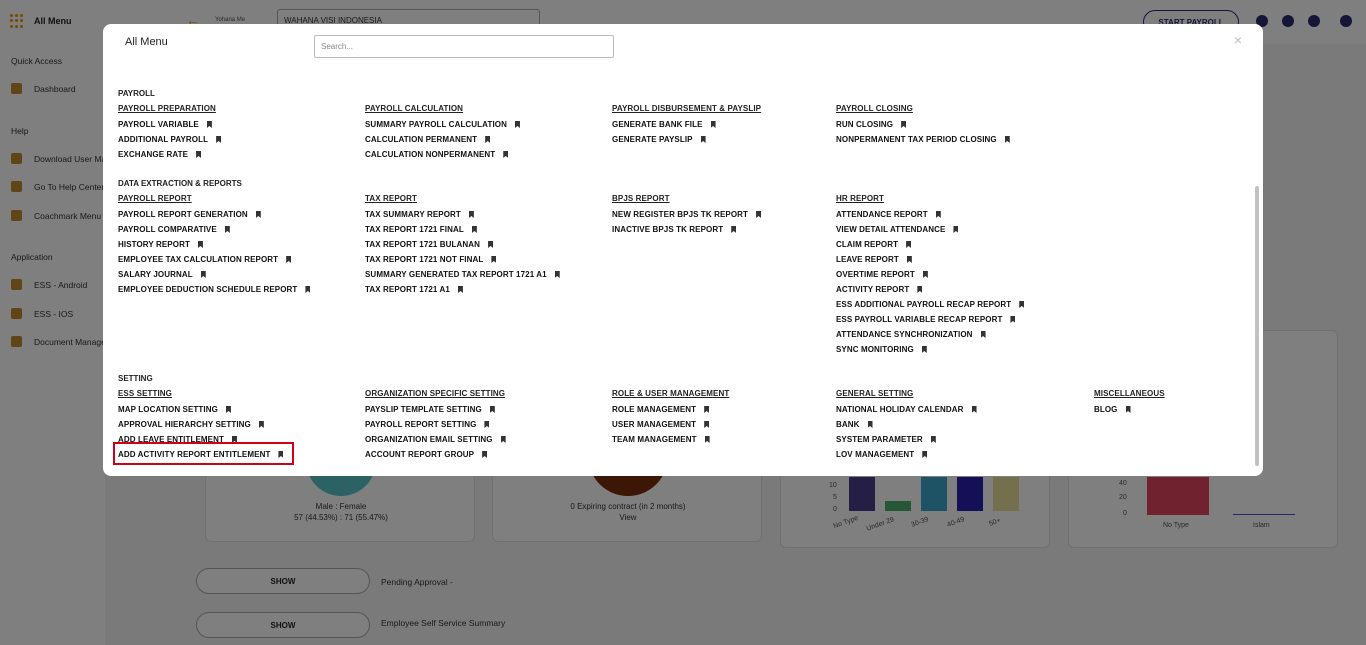 The width and height of the screenshot is (1366, 645). What do you see at coordinates (442, 124) in the screenshot?
I see `menu-item-summary-payroll-calculation: SUMMARY PAYROLL CALCULATION` at bounding box center [442, 124].